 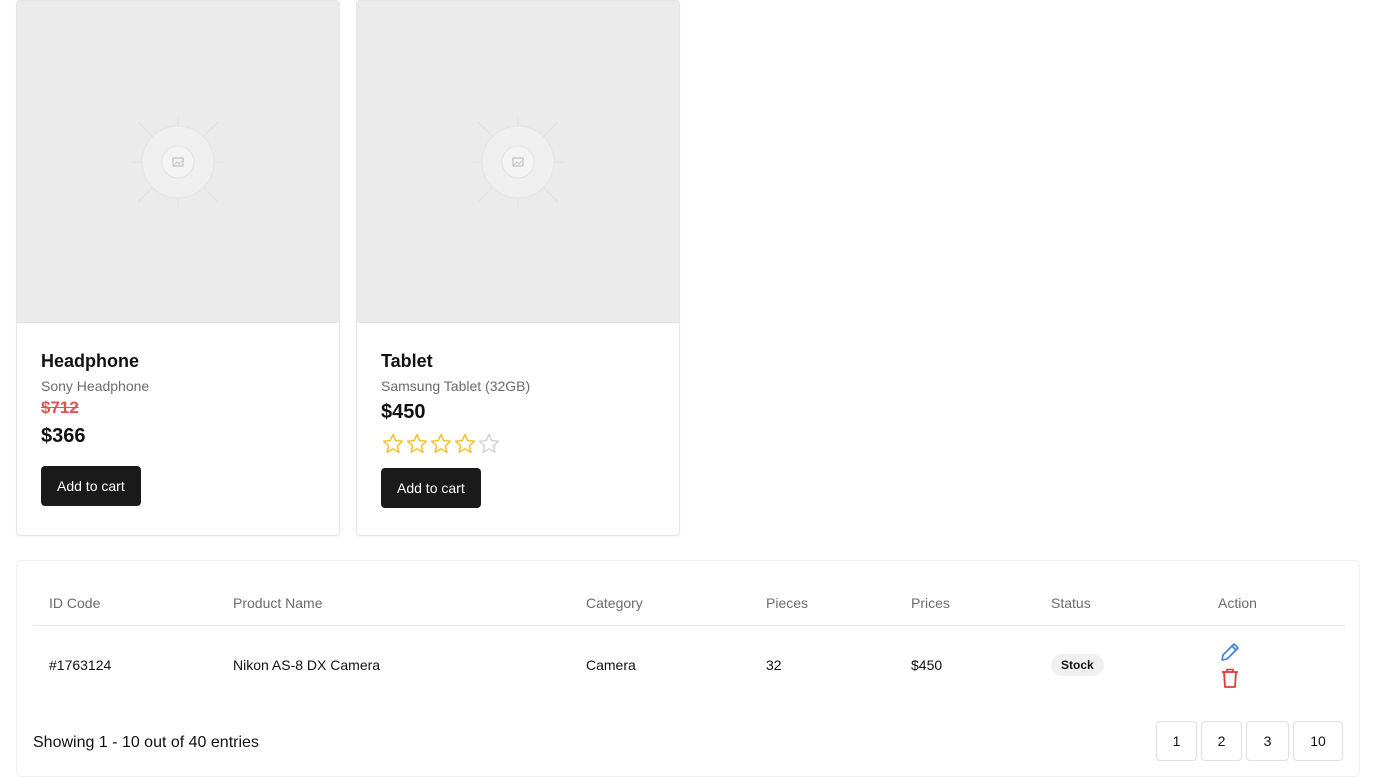 I want to click on product-old-price: $712, so click(x=60, y=407).